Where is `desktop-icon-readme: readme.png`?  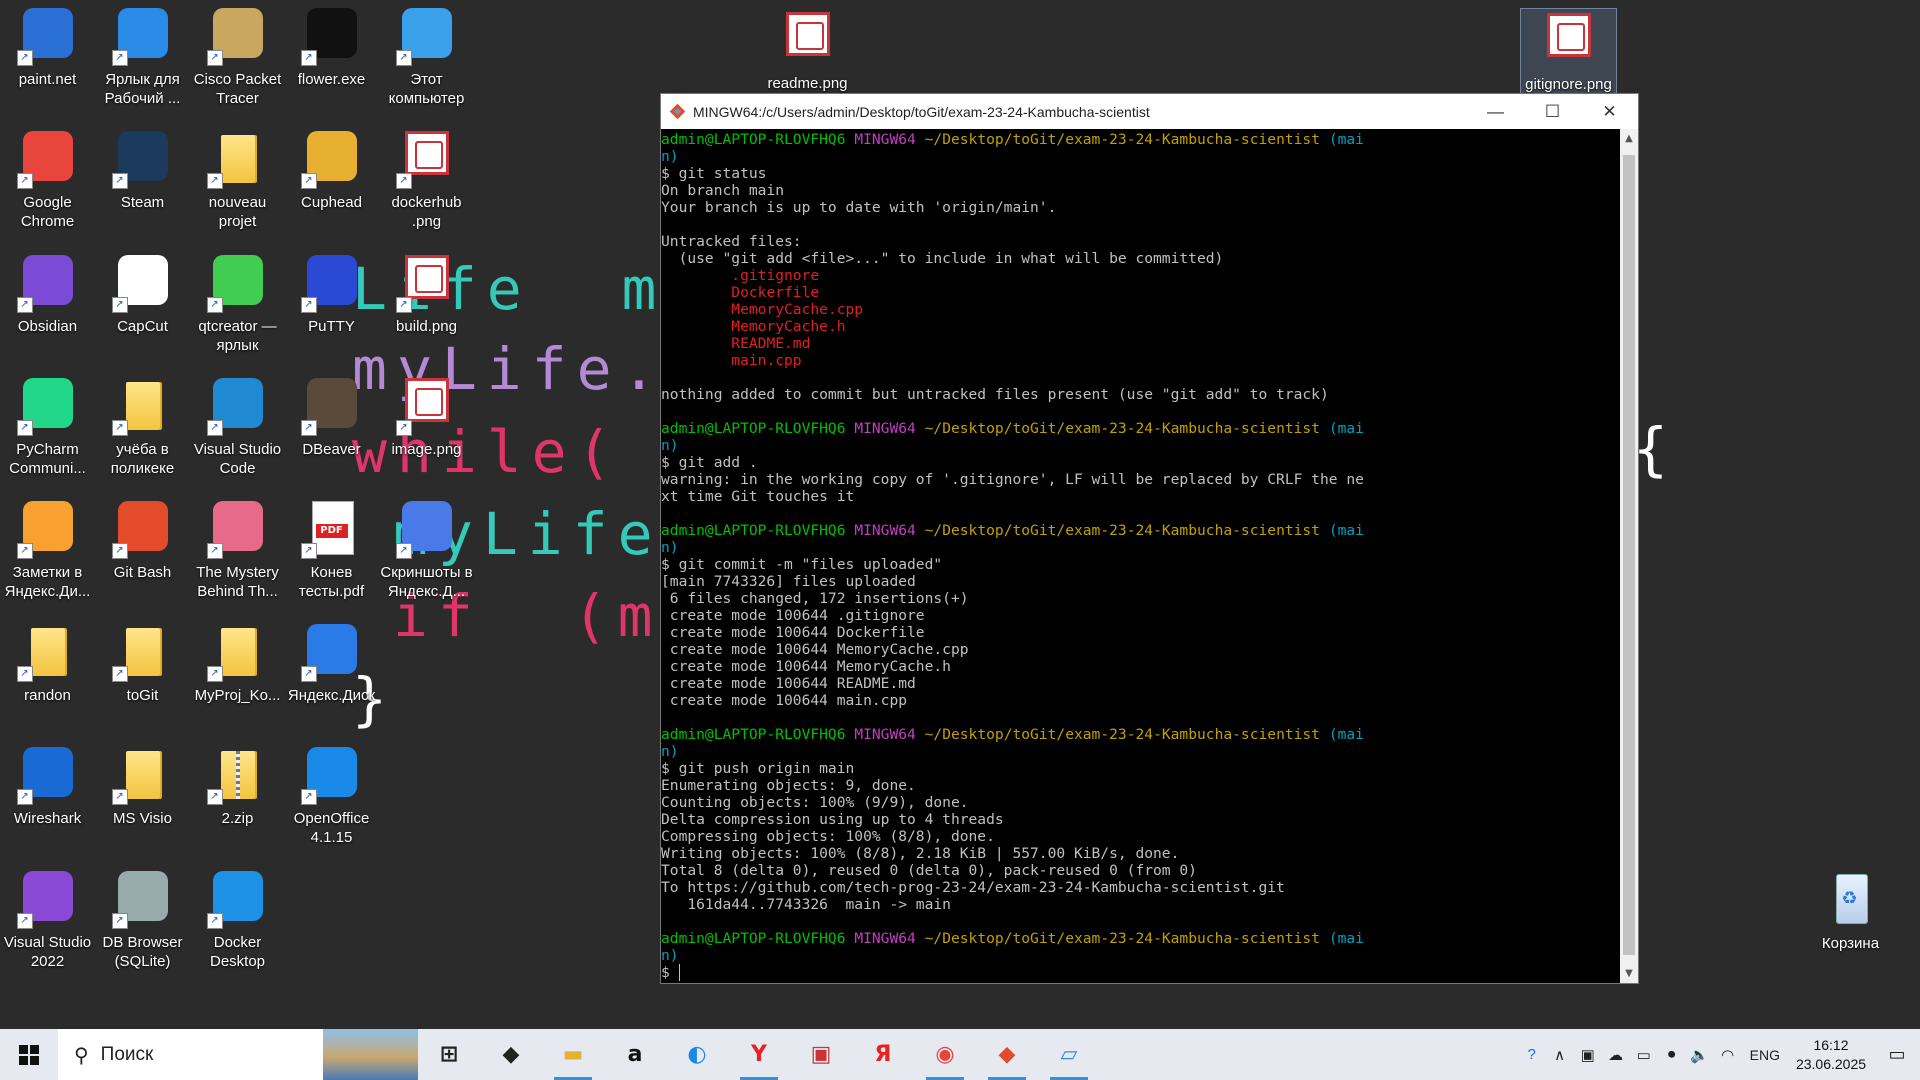 desktop-icon-readme: readme.png is located at coordinates (807, 50).